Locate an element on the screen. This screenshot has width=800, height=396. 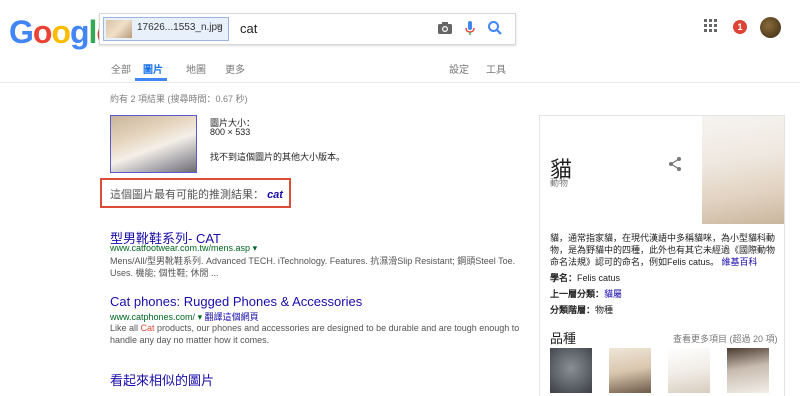
result-url: www.catfootwear.com.tw/mens.asp ▾ is located at coordinates (183, 248).